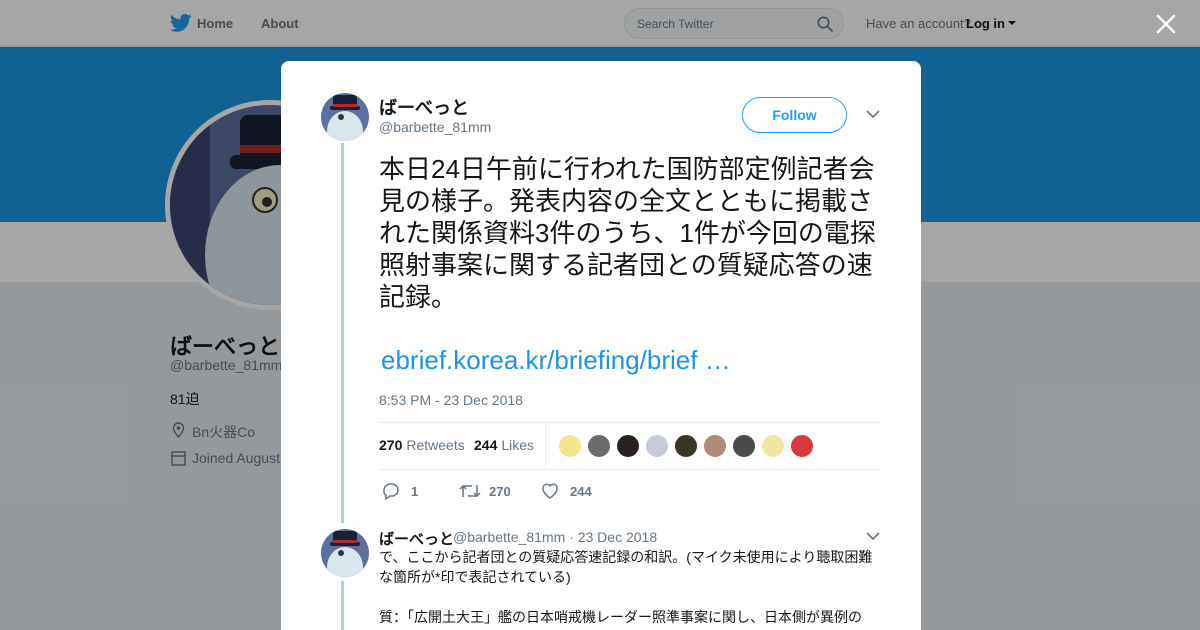 Image resolution: width=1200 pixels, height=630 pixels. Describe the element at coordinates (424, 107) in the screenshot. I see `author-name: ばーべっと` at that location.